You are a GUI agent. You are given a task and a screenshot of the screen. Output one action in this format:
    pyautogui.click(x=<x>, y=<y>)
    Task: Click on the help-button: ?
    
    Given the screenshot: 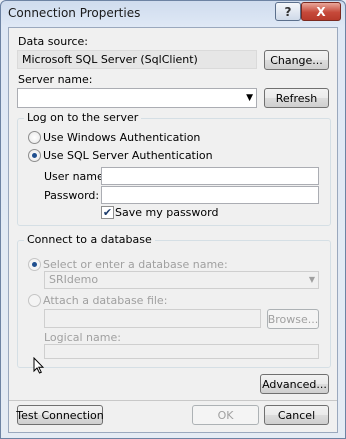 What is the action you would take?
    pyautogui.click(x=288, y=11)
    